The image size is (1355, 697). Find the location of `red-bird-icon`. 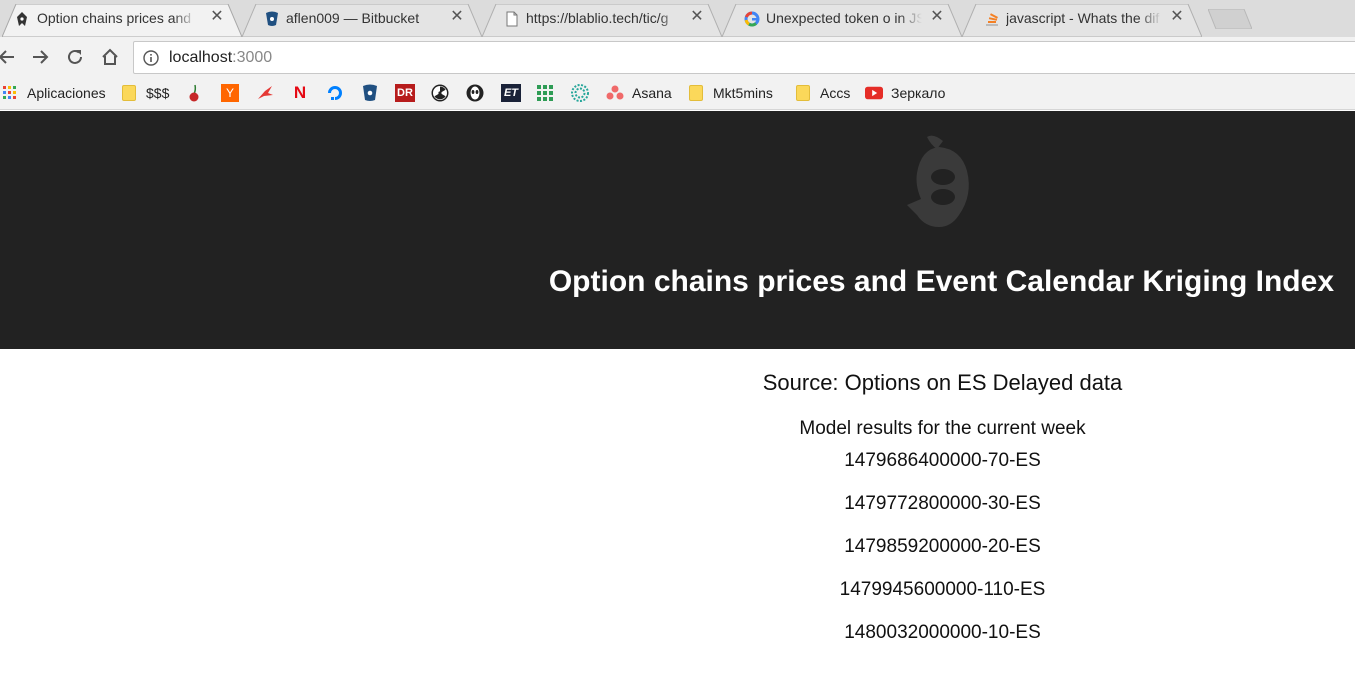

red-bird-icon is located at coordinates (265, 93).